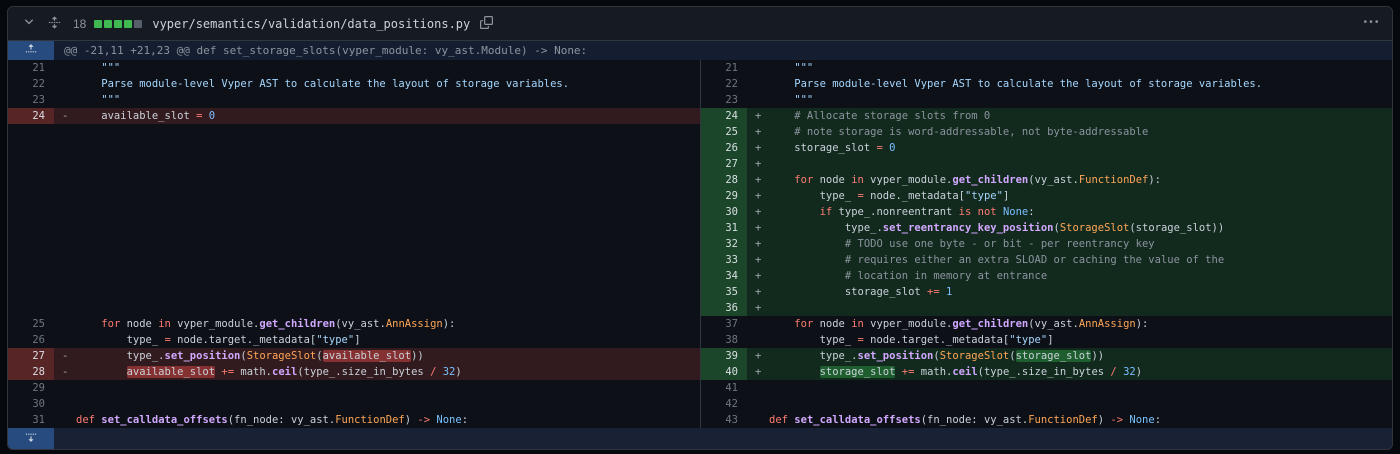 The width and height of the screenshot is (1400, 454). I want to click on code-token: None, so click(1015, 212).